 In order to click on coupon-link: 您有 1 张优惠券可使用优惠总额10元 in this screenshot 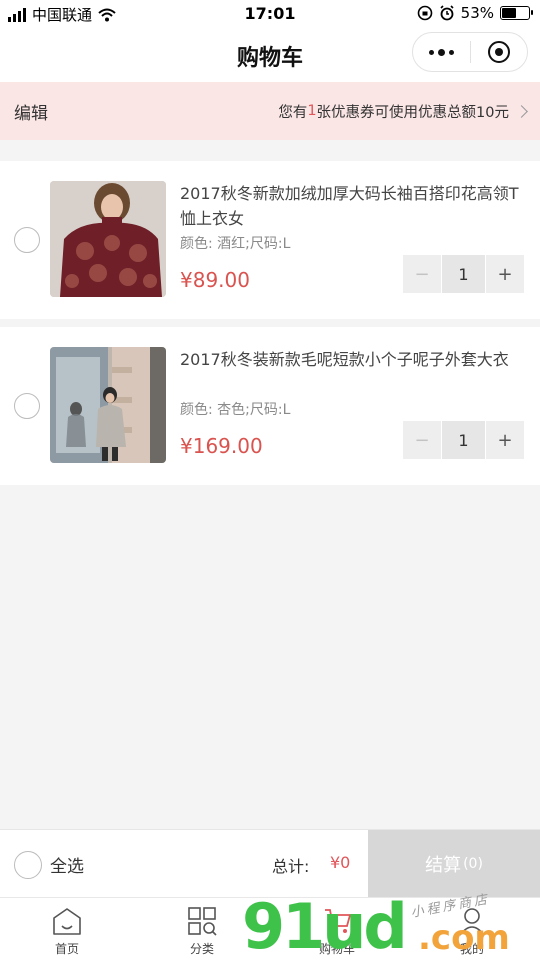, I will do `click(403, 111)`.